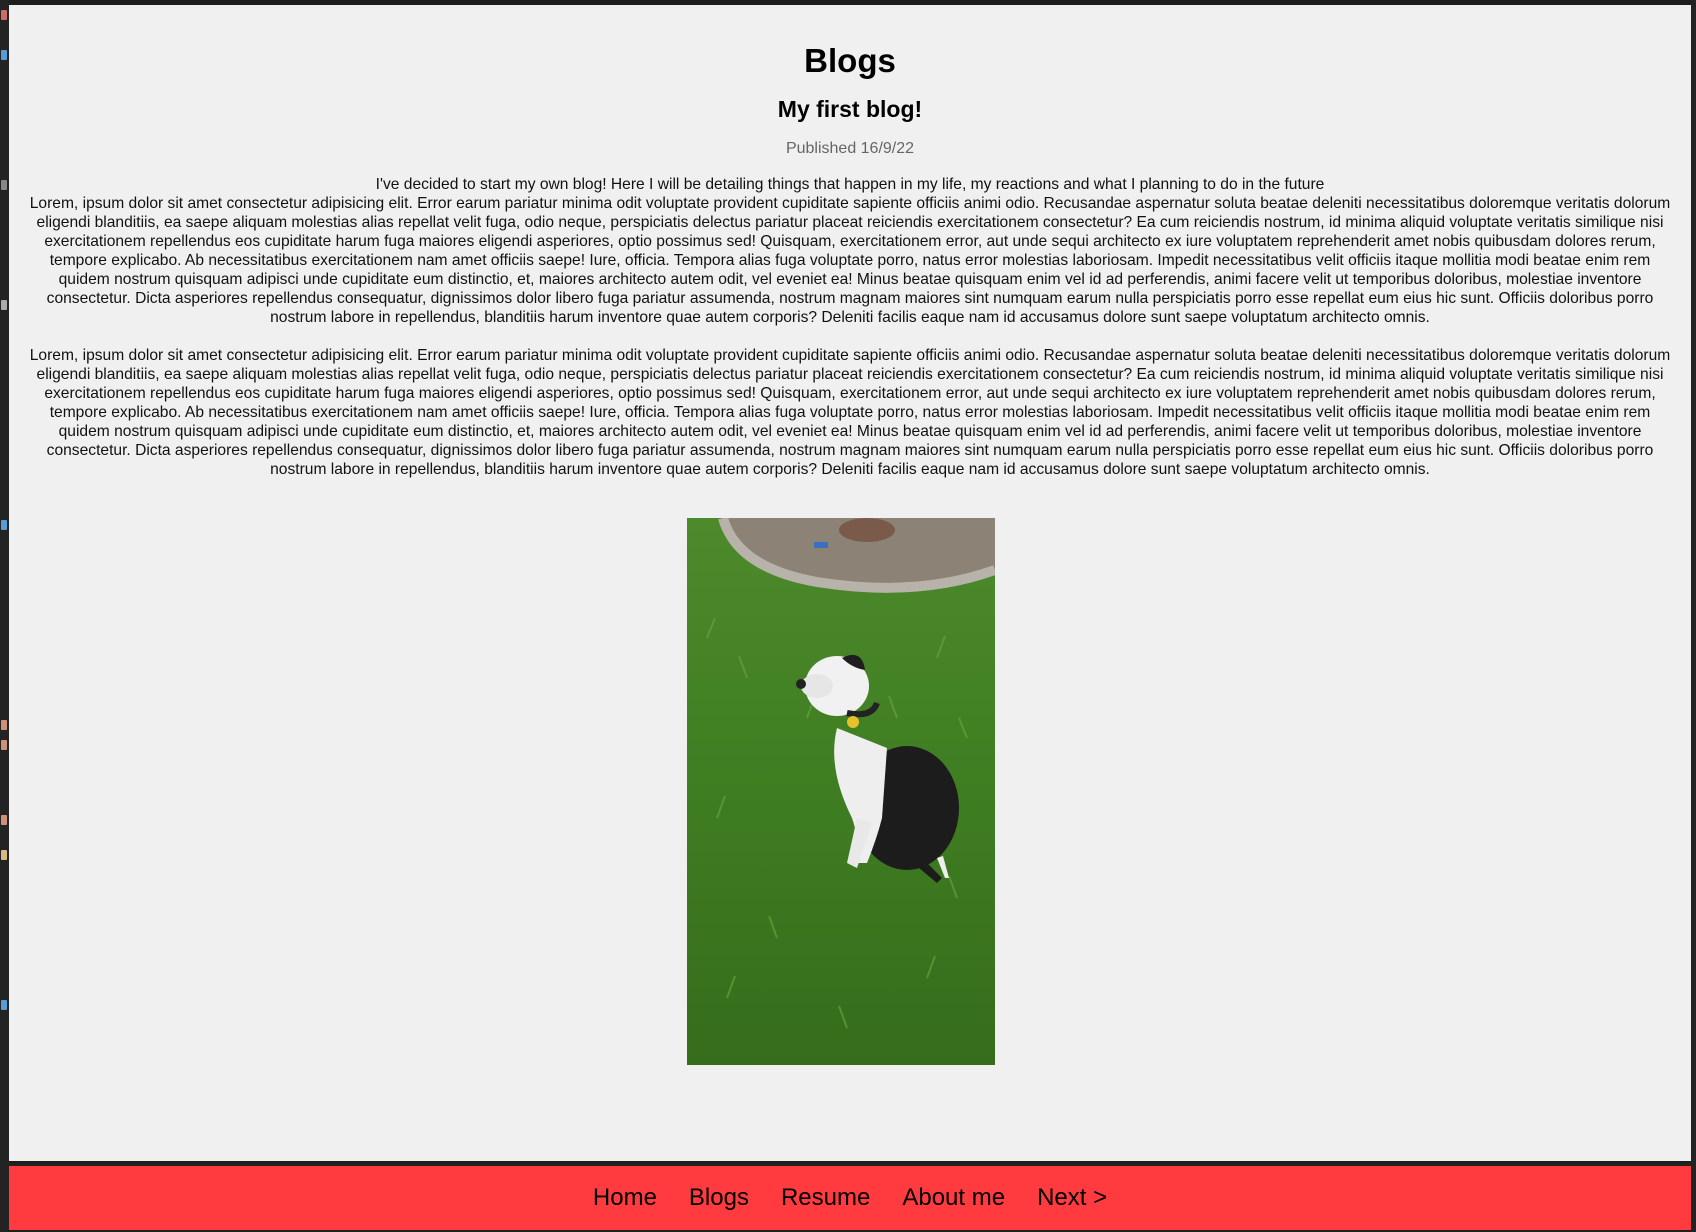  What do you see at coordinates (625, 1198) in the screenshot?
I see `nav-link-home: Home` at bounding box center [625, 1198].